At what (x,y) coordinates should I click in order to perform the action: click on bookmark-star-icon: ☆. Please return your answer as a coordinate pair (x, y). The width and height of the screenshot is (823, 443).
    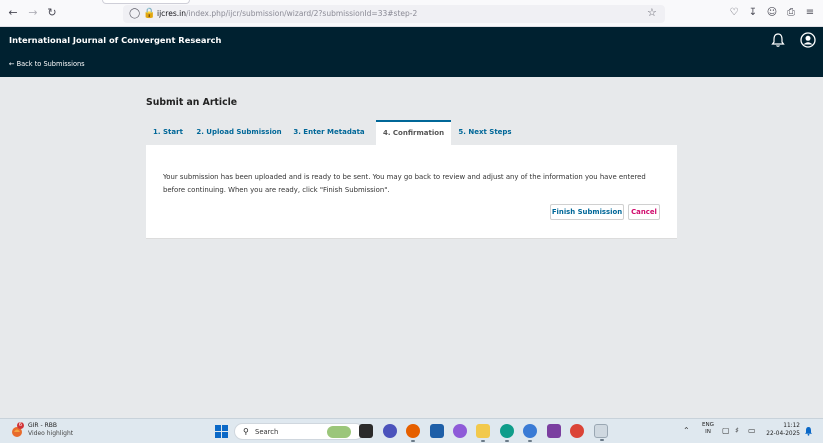
    Looking at the image, I should click on (652, 13).